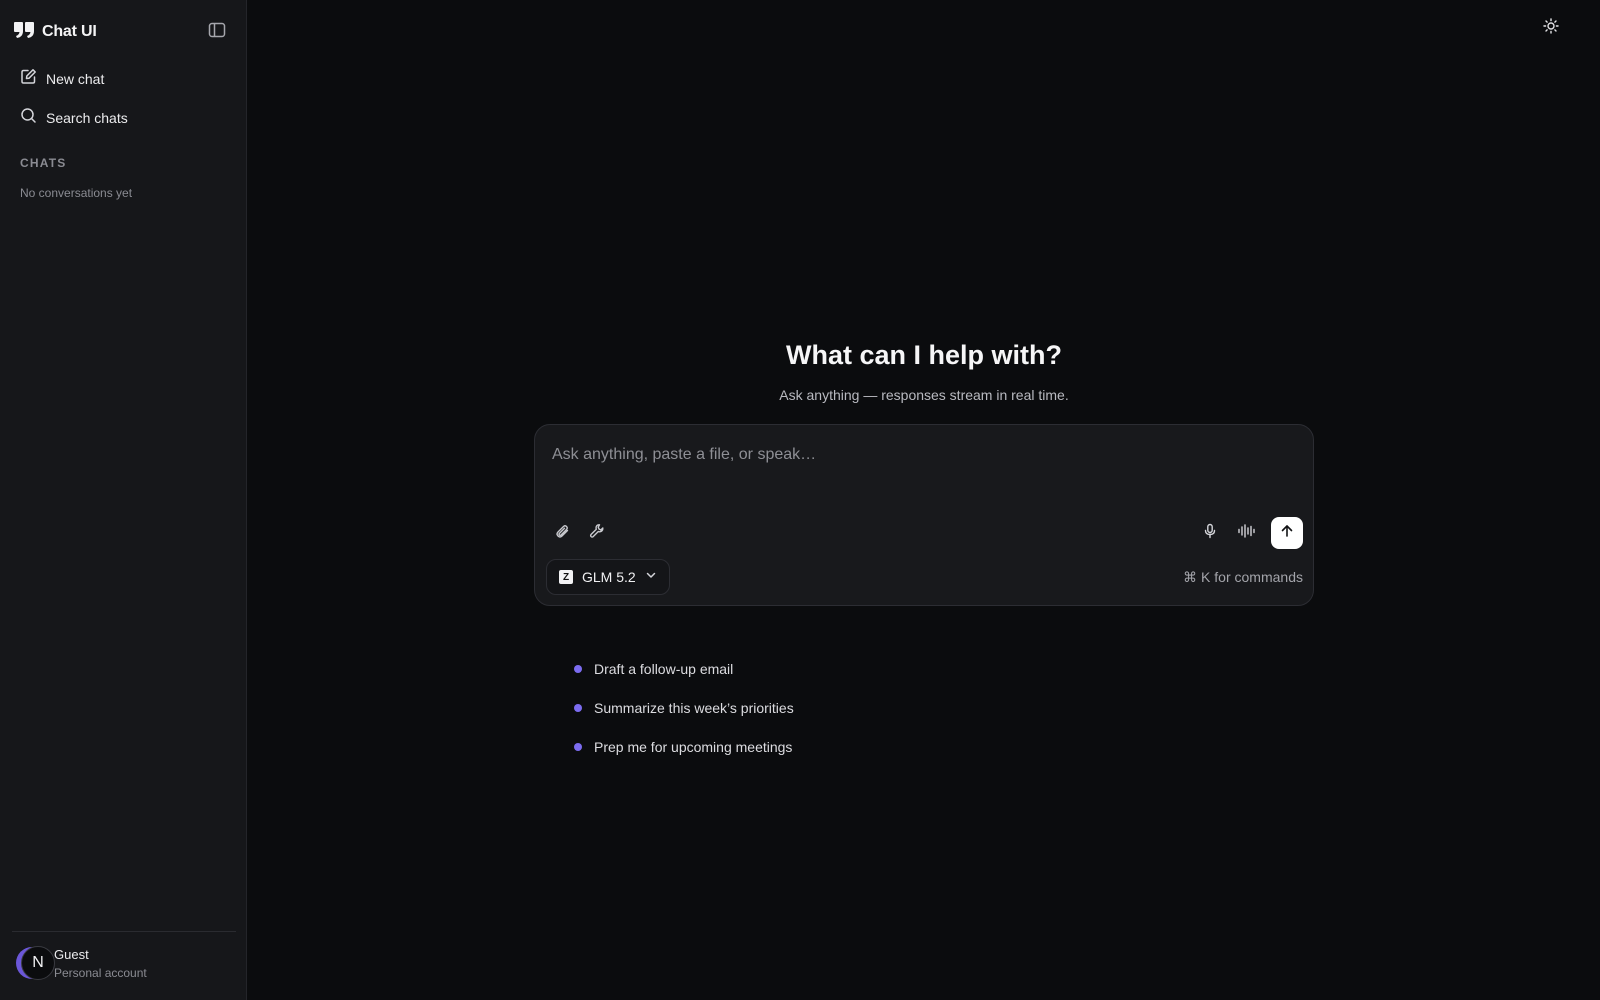  What do you see at coordinates (24, 32) in the screenshot?
I see `logo-icon` at bounding box center [24, 32].